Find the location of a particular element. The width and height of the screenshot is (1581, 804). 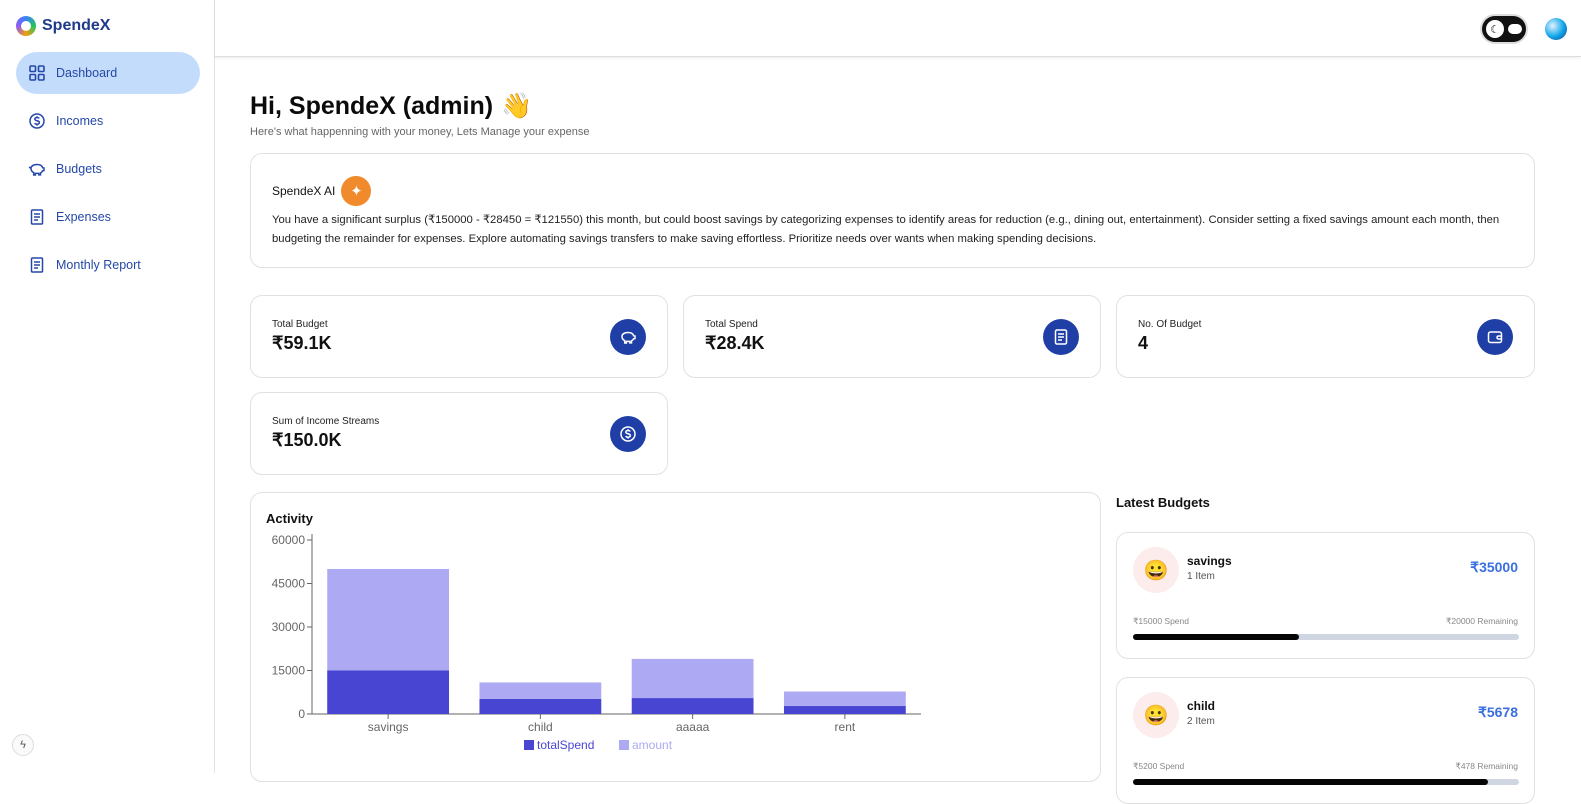

page-title: Hi, SpendeX (admin) 👋 is located at coordinates (391, 106).